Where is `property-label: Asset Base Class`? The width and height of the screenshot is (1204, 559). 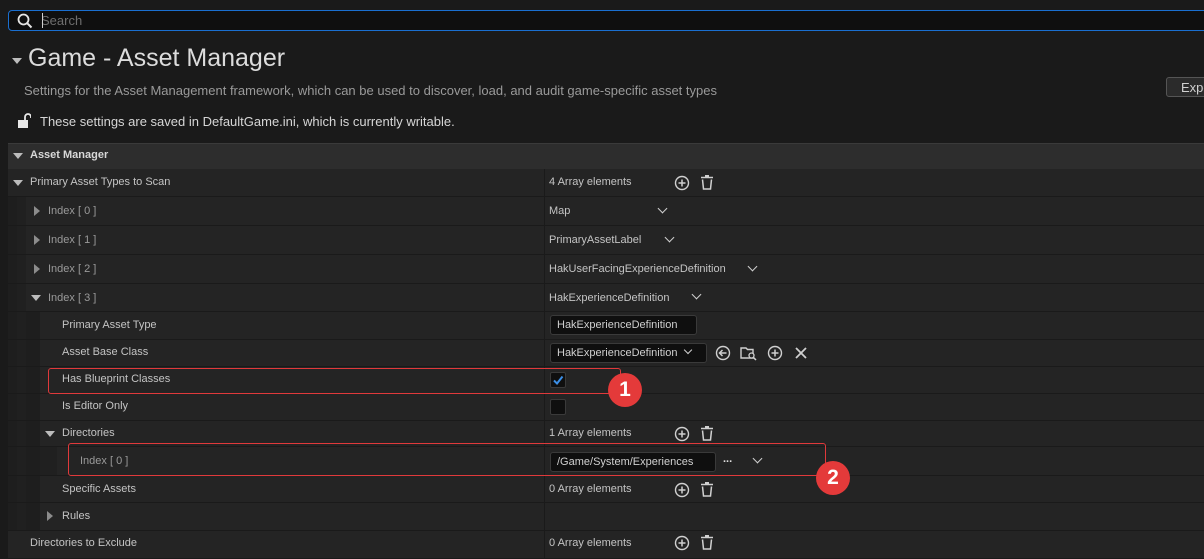 property-label: Asset Base Class is located at coordinates (105, 352).